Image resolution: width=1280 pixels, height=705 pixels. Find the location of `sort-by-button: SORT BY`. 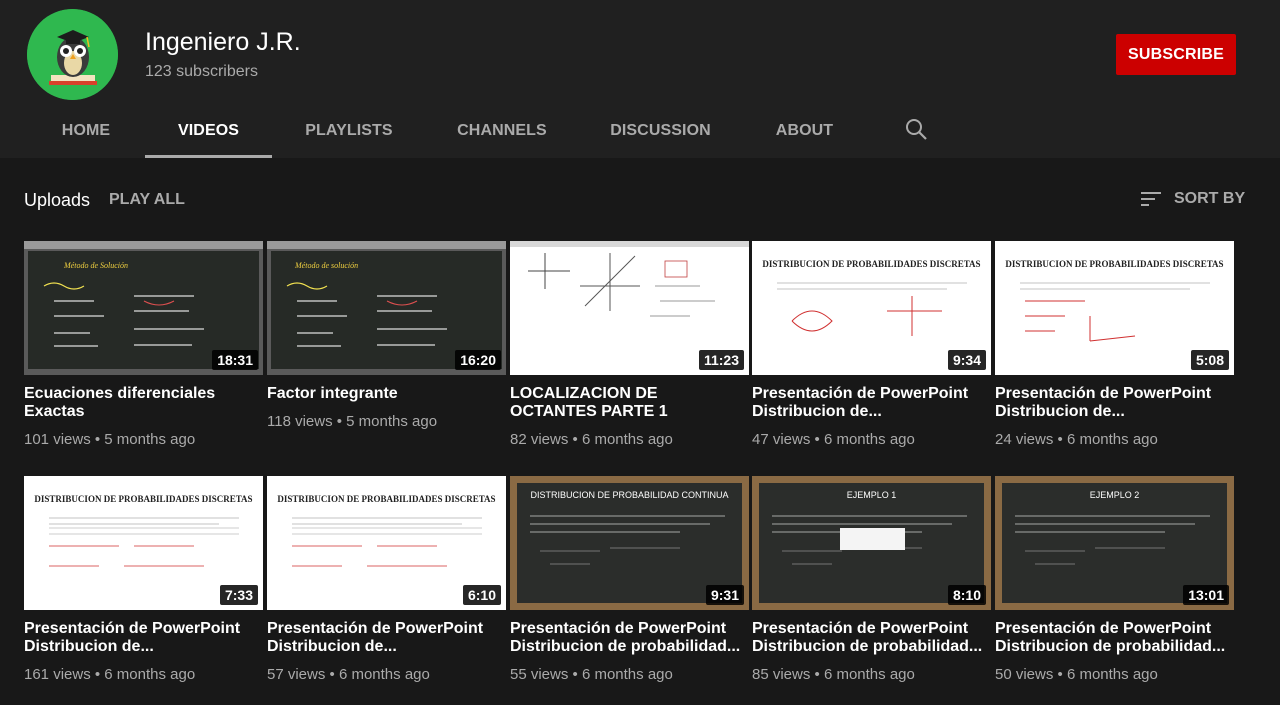

sort-by-button: SORT BY is located at coordinates (1192, 199).